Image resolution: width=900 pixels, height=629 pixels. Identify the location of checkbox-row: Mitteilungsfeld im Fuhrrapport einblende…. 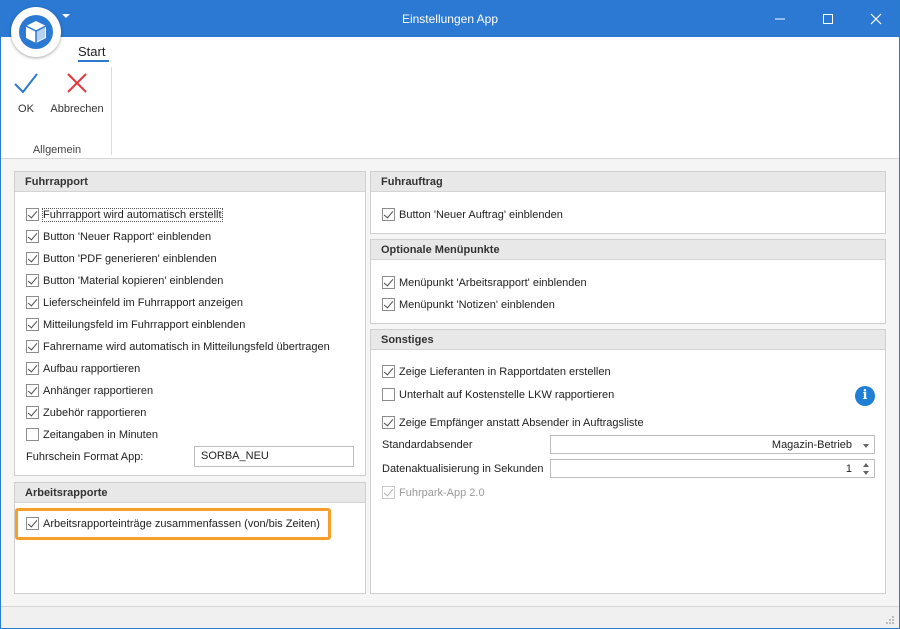
(135, 324).